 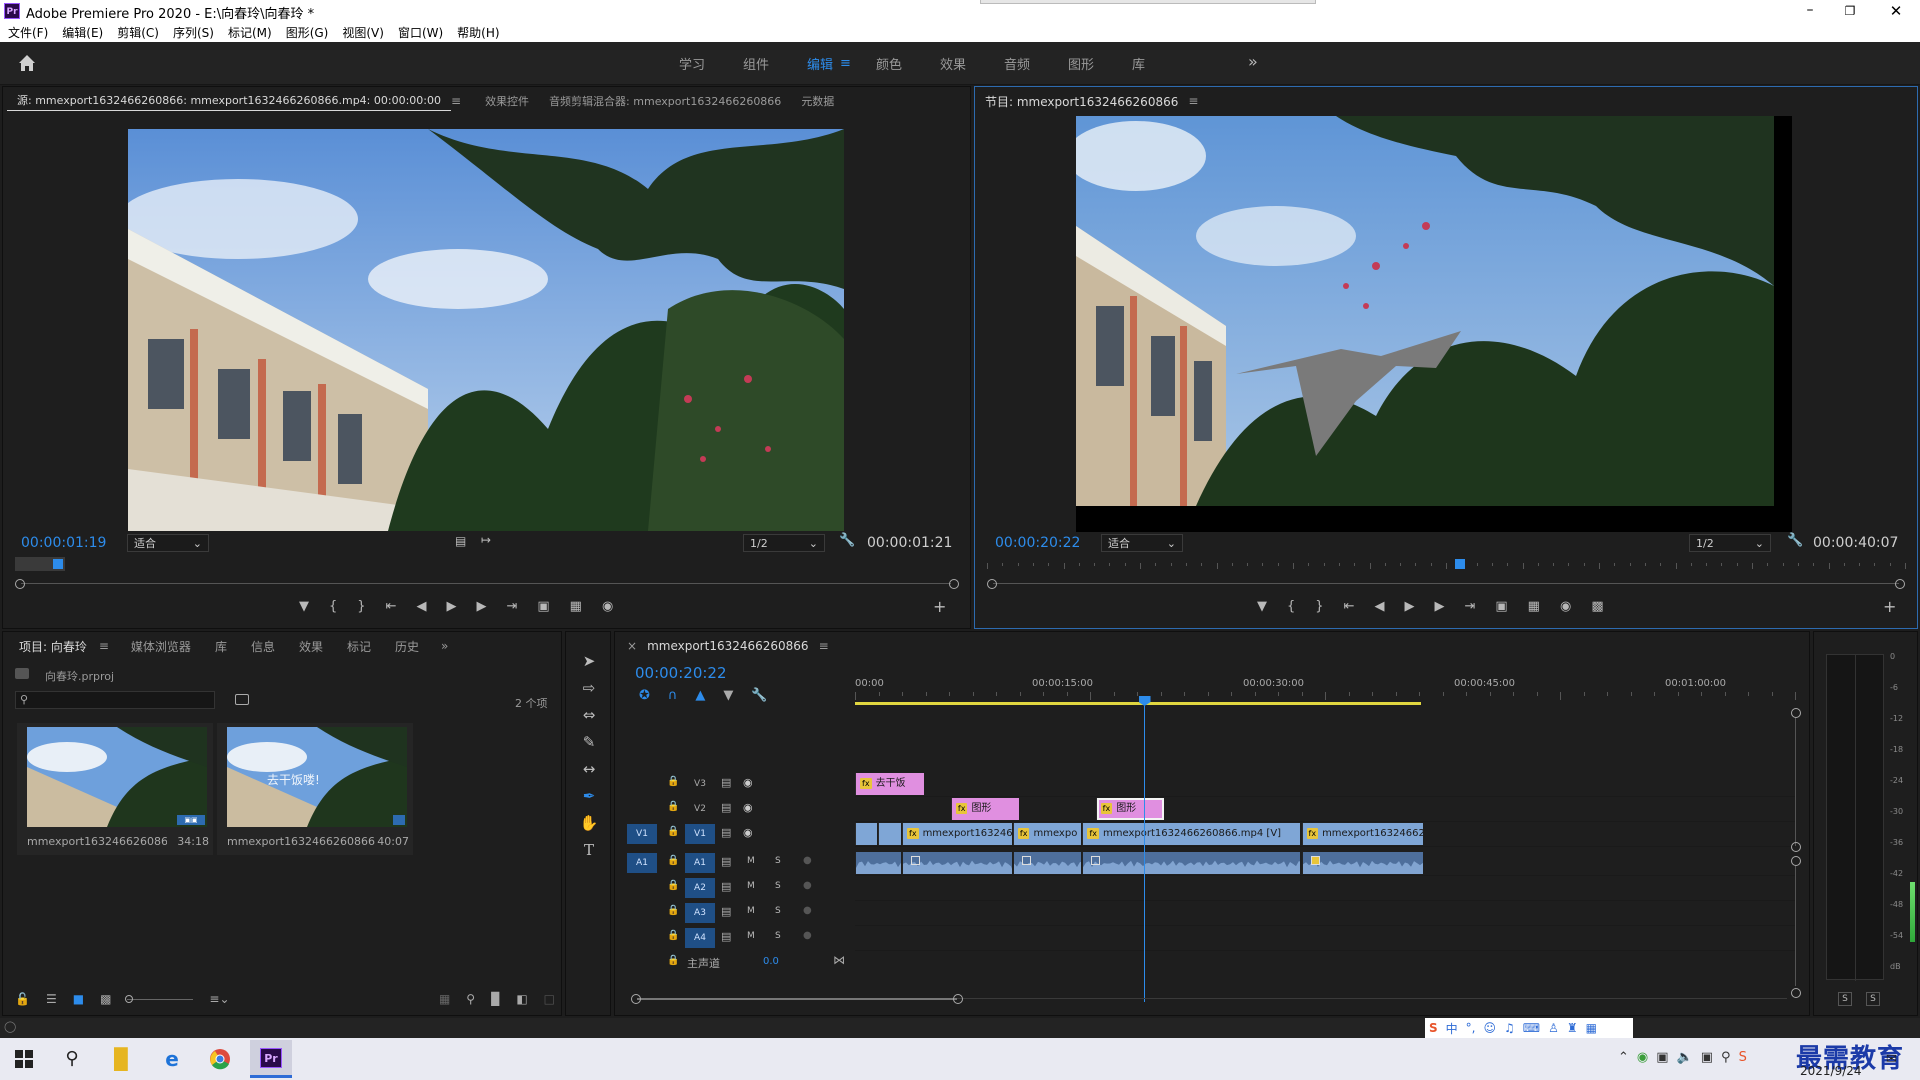 What do you see at coordinates (1017, 63) in the screenshot?
I see `workspace-tab: 音频` at bounding box center [1017, 63].